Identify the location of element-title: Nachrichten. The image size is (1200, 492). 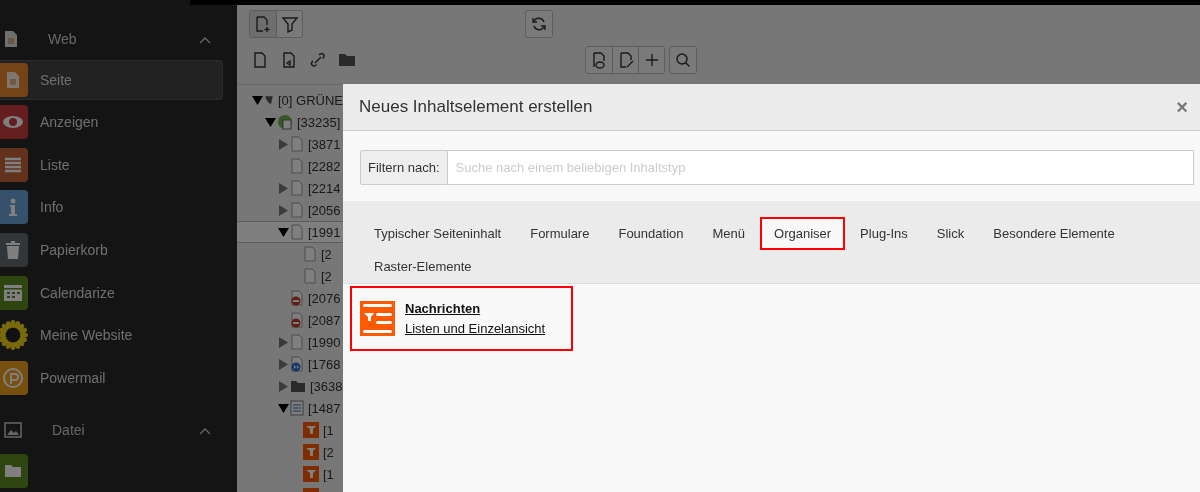
(443, 308).